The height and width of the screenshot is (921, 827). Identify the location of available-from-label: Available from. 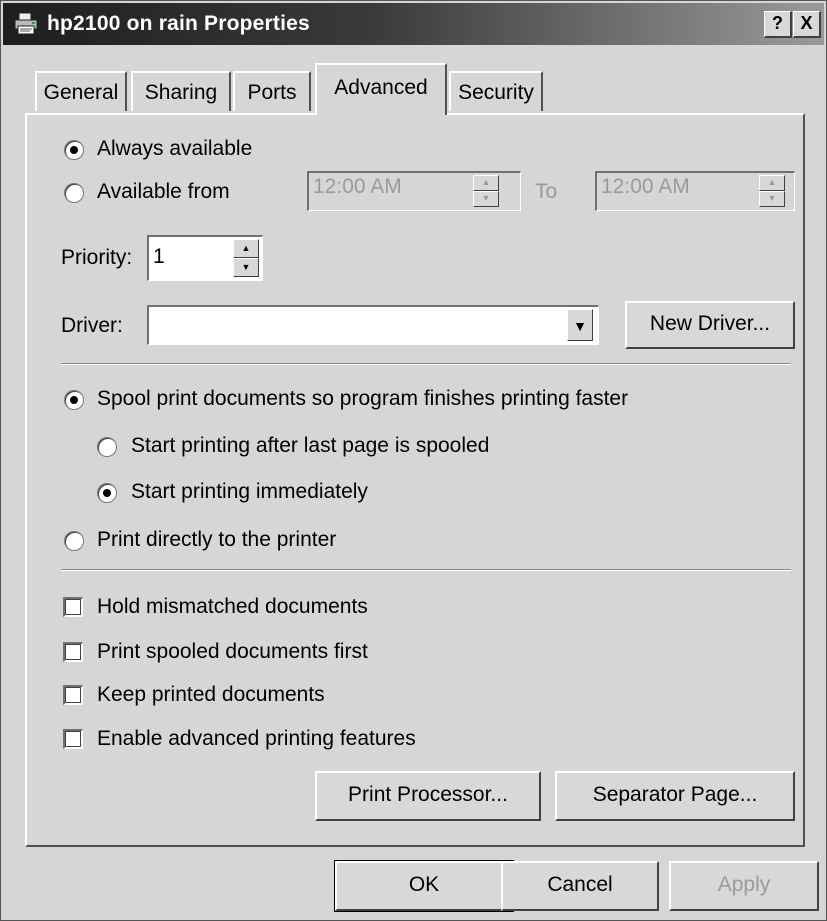
(163, 191).